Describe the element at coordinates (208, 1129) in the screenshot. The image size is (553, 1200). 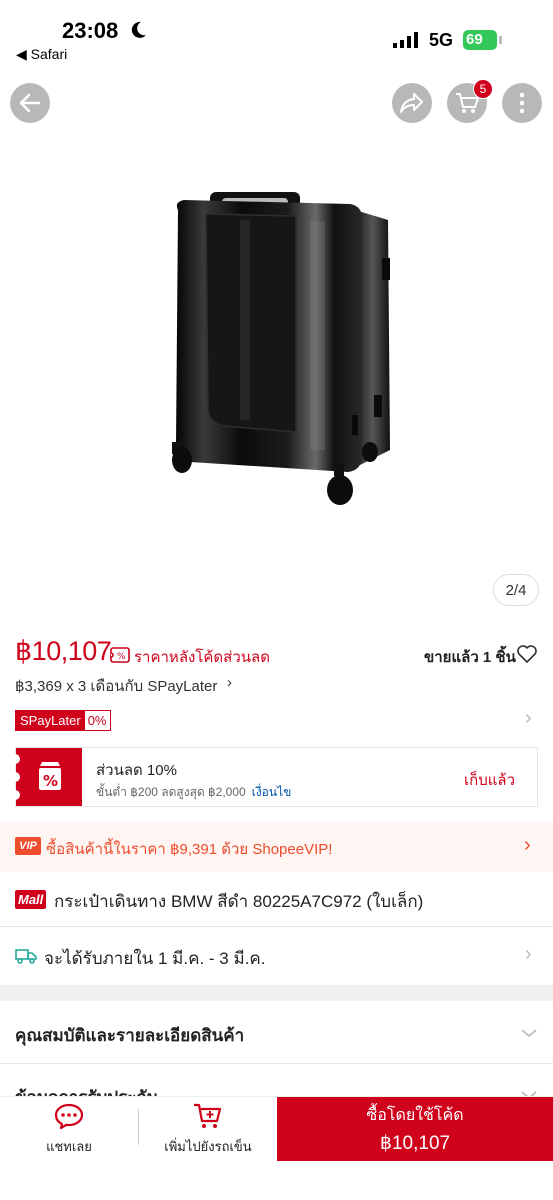
I see `add-to-cart-button: เพิ่มไปยังรถเข็น` at that location.